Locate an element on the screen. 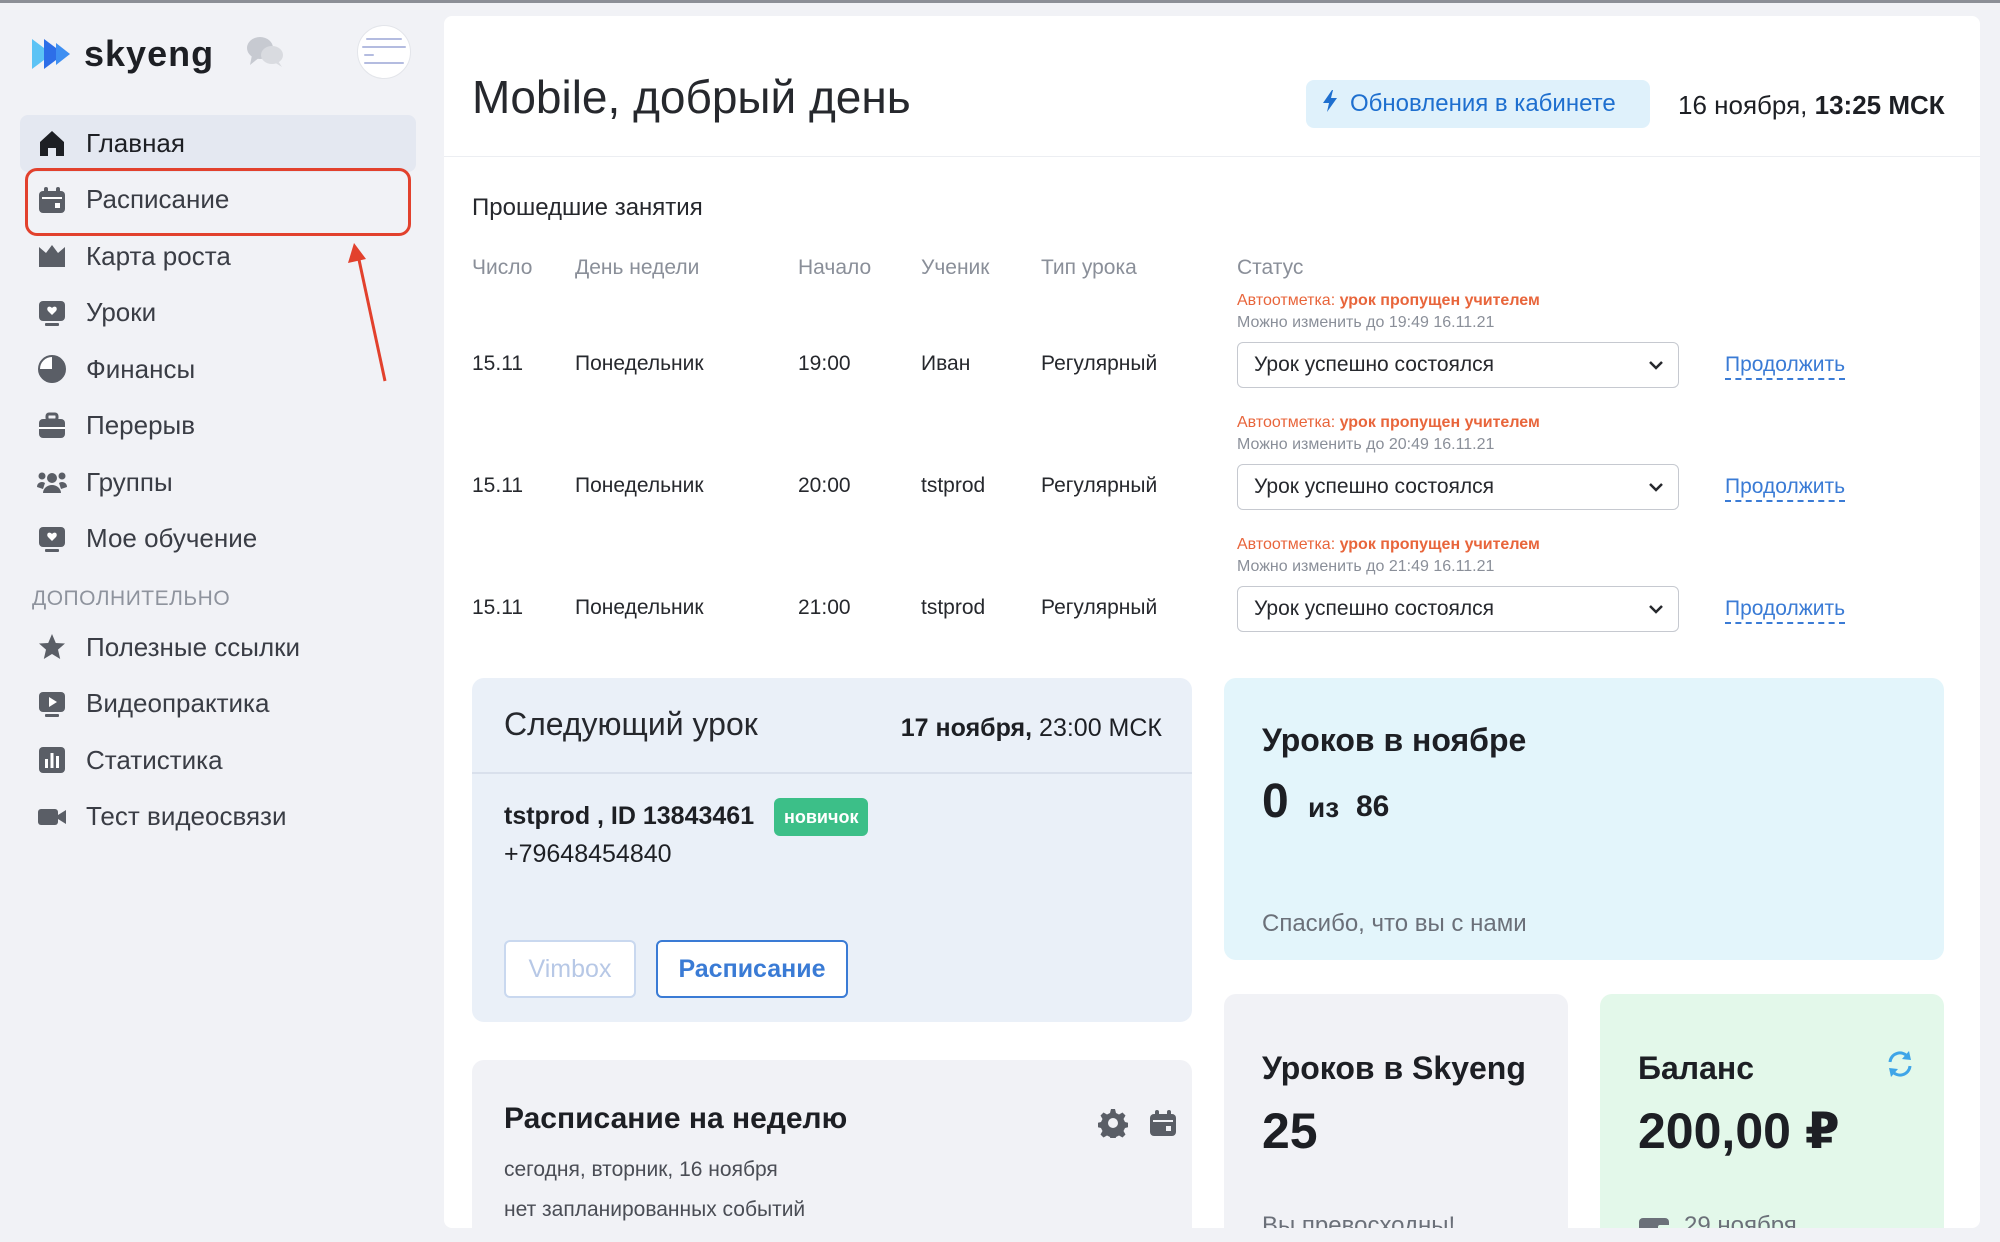  sidebar-item-label: Карта роста is located at coordinates (158, 255).